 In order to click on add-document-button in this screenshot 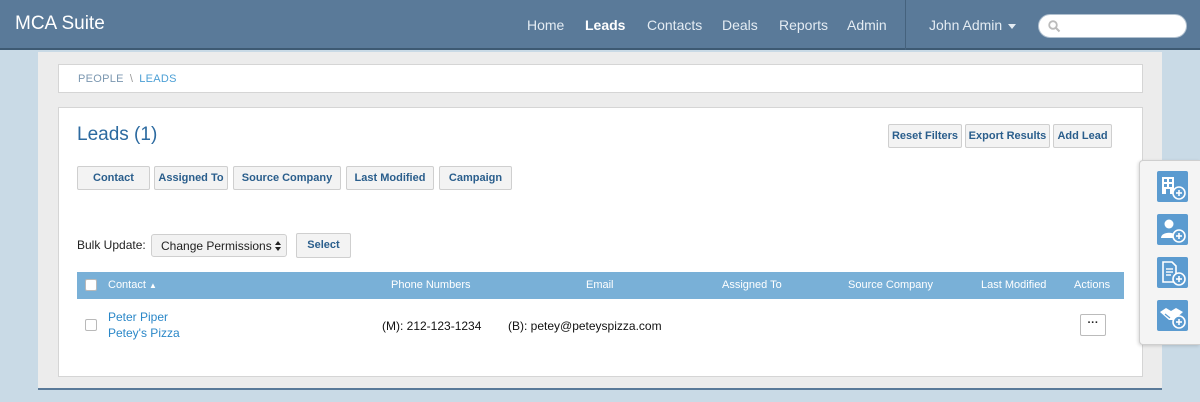, I will do `click(1172, 272)`.